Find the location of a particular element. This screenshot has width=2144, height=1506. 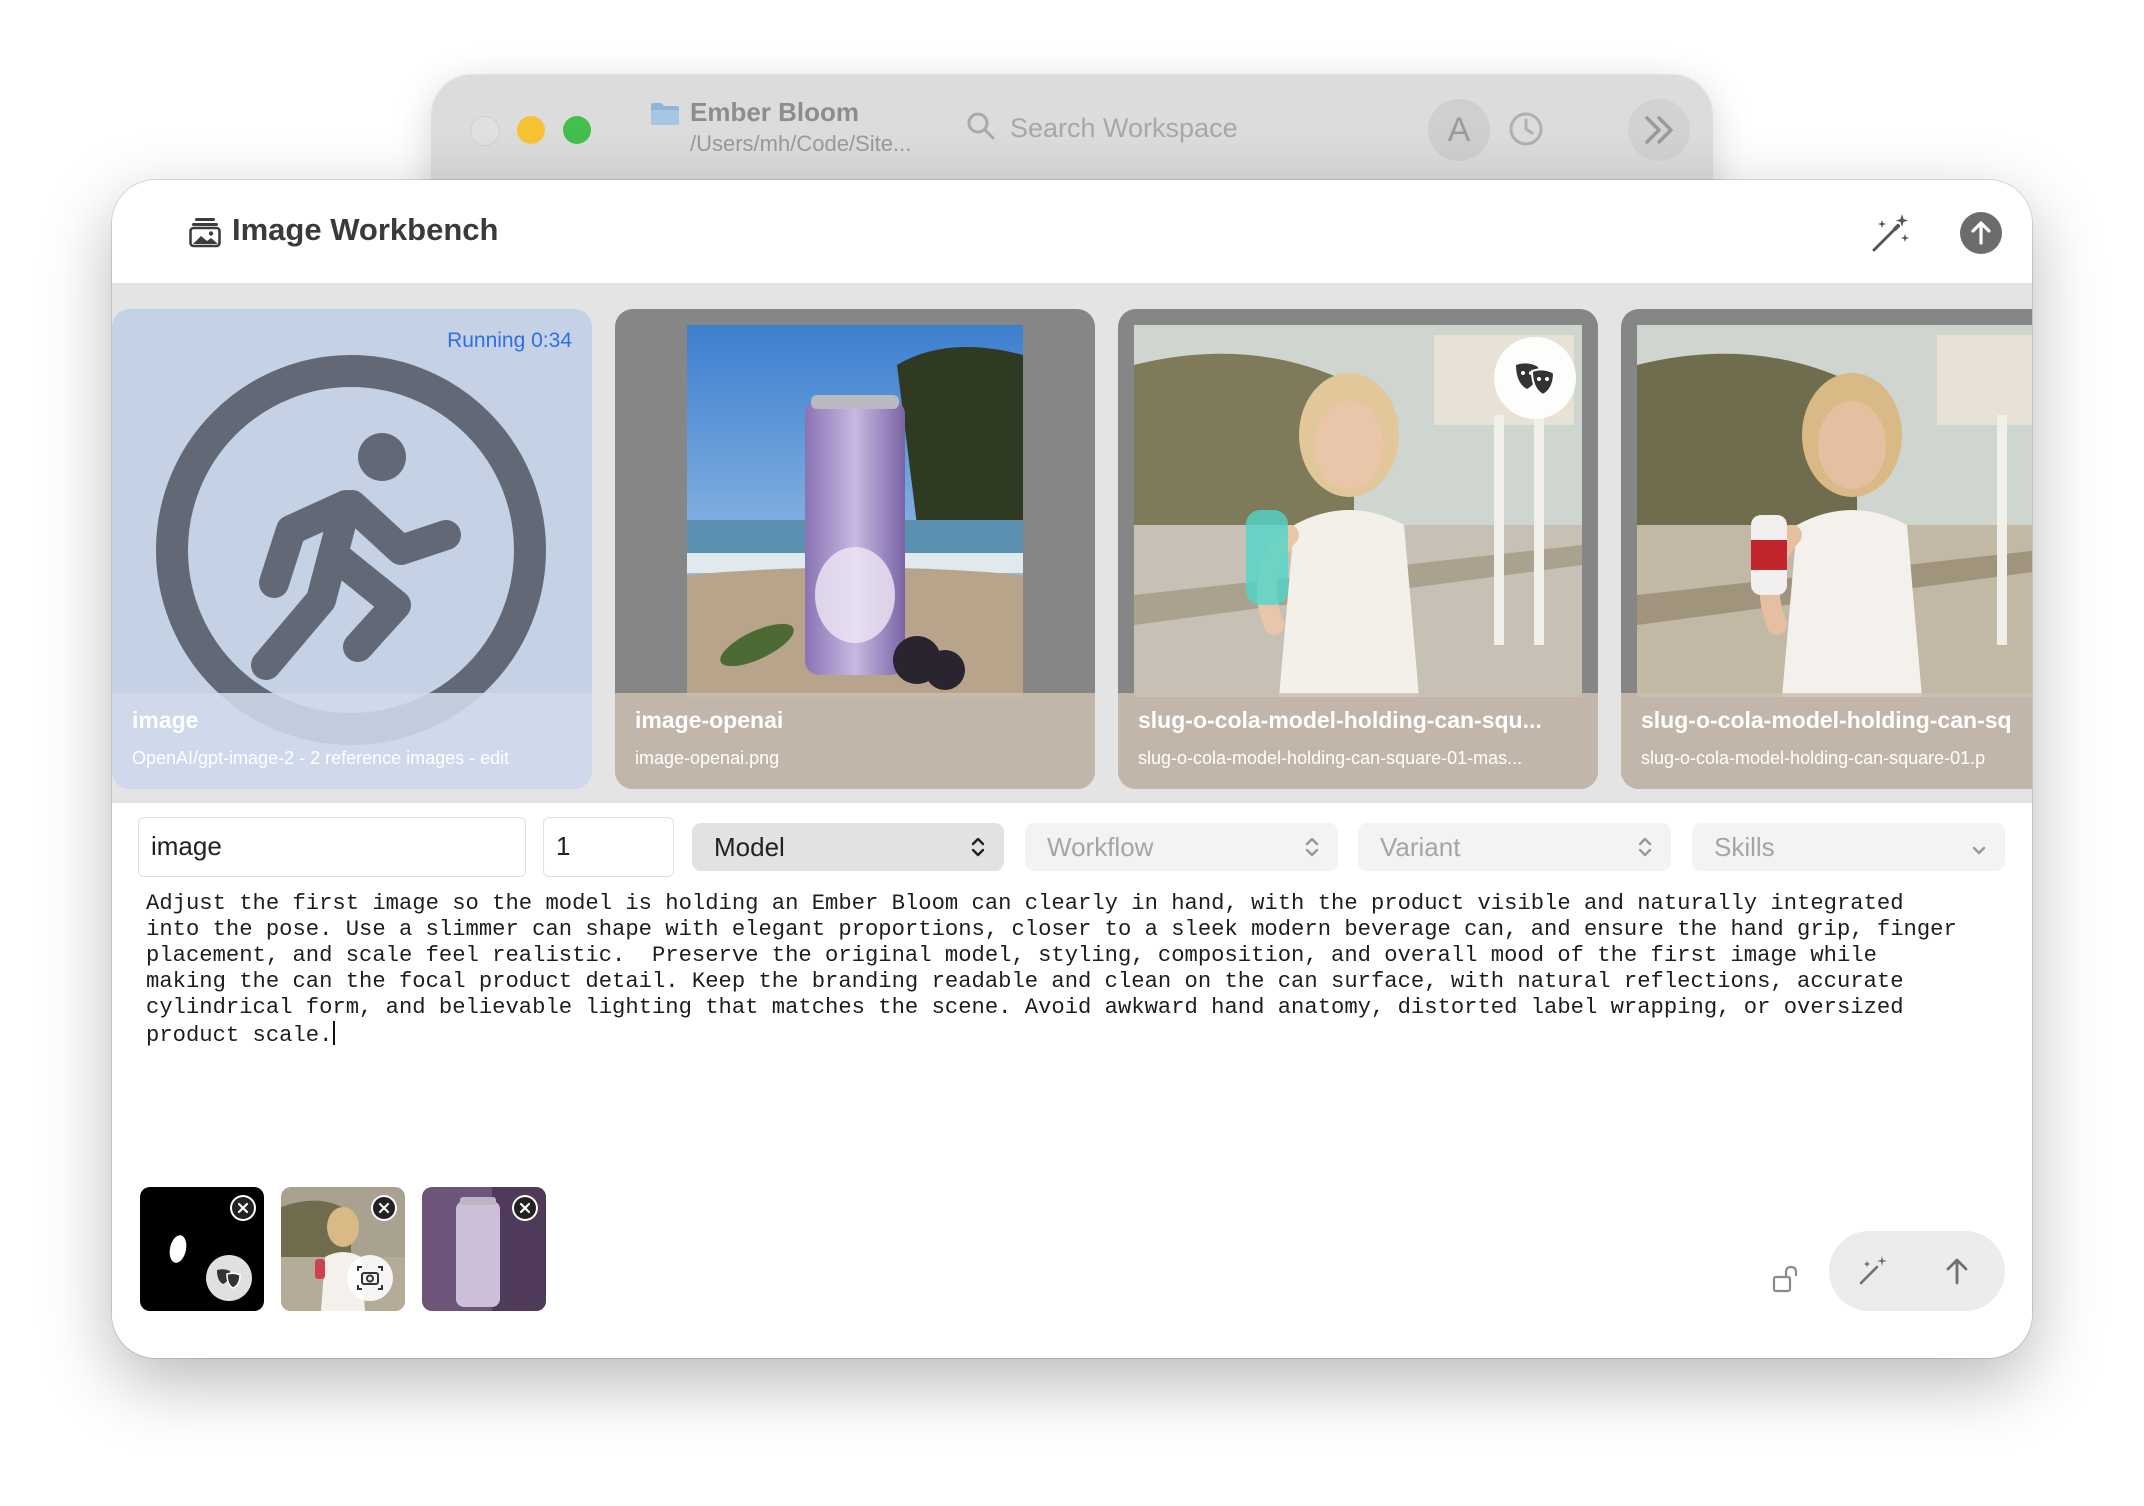

reference-badge is located at coordinates (370, 1278).